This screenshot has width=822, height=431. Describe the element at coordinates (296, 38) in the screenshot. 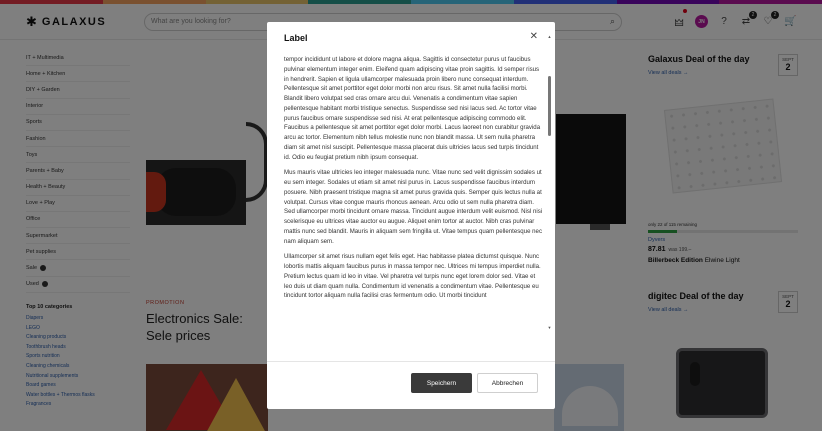

I see `modal-title: Label` at that location.